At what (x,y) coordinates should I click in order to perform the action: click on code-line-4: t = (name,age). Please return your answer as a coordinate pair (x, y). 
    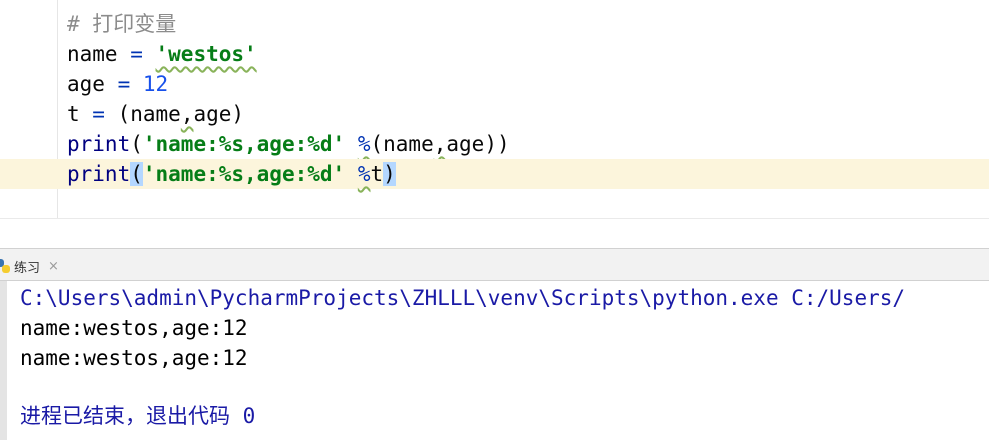
    Looking at the image, I should click on (494, 114).